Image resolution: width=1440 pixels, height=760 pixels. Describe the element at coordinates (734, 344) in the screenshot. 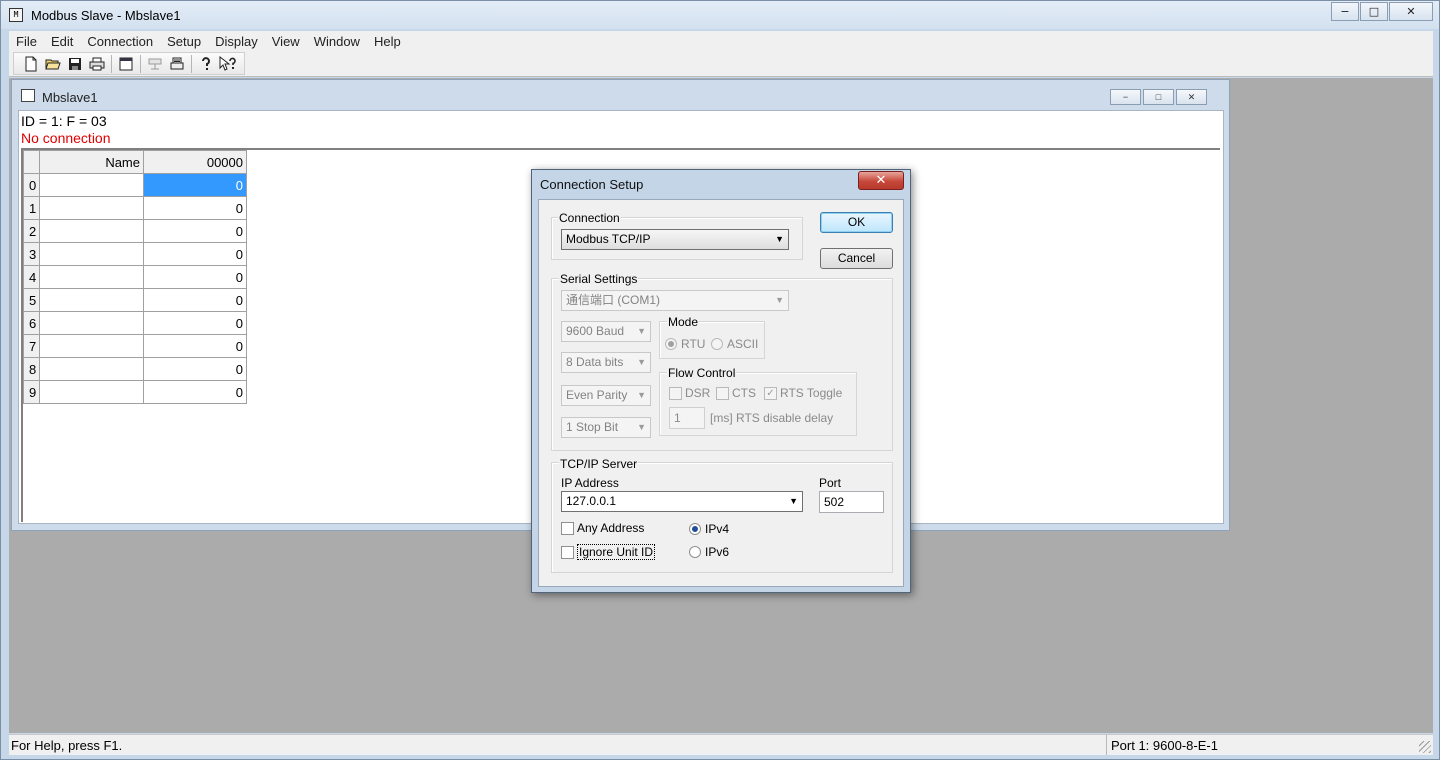

I see `mode-ascii-radio: ASCII` at that location.